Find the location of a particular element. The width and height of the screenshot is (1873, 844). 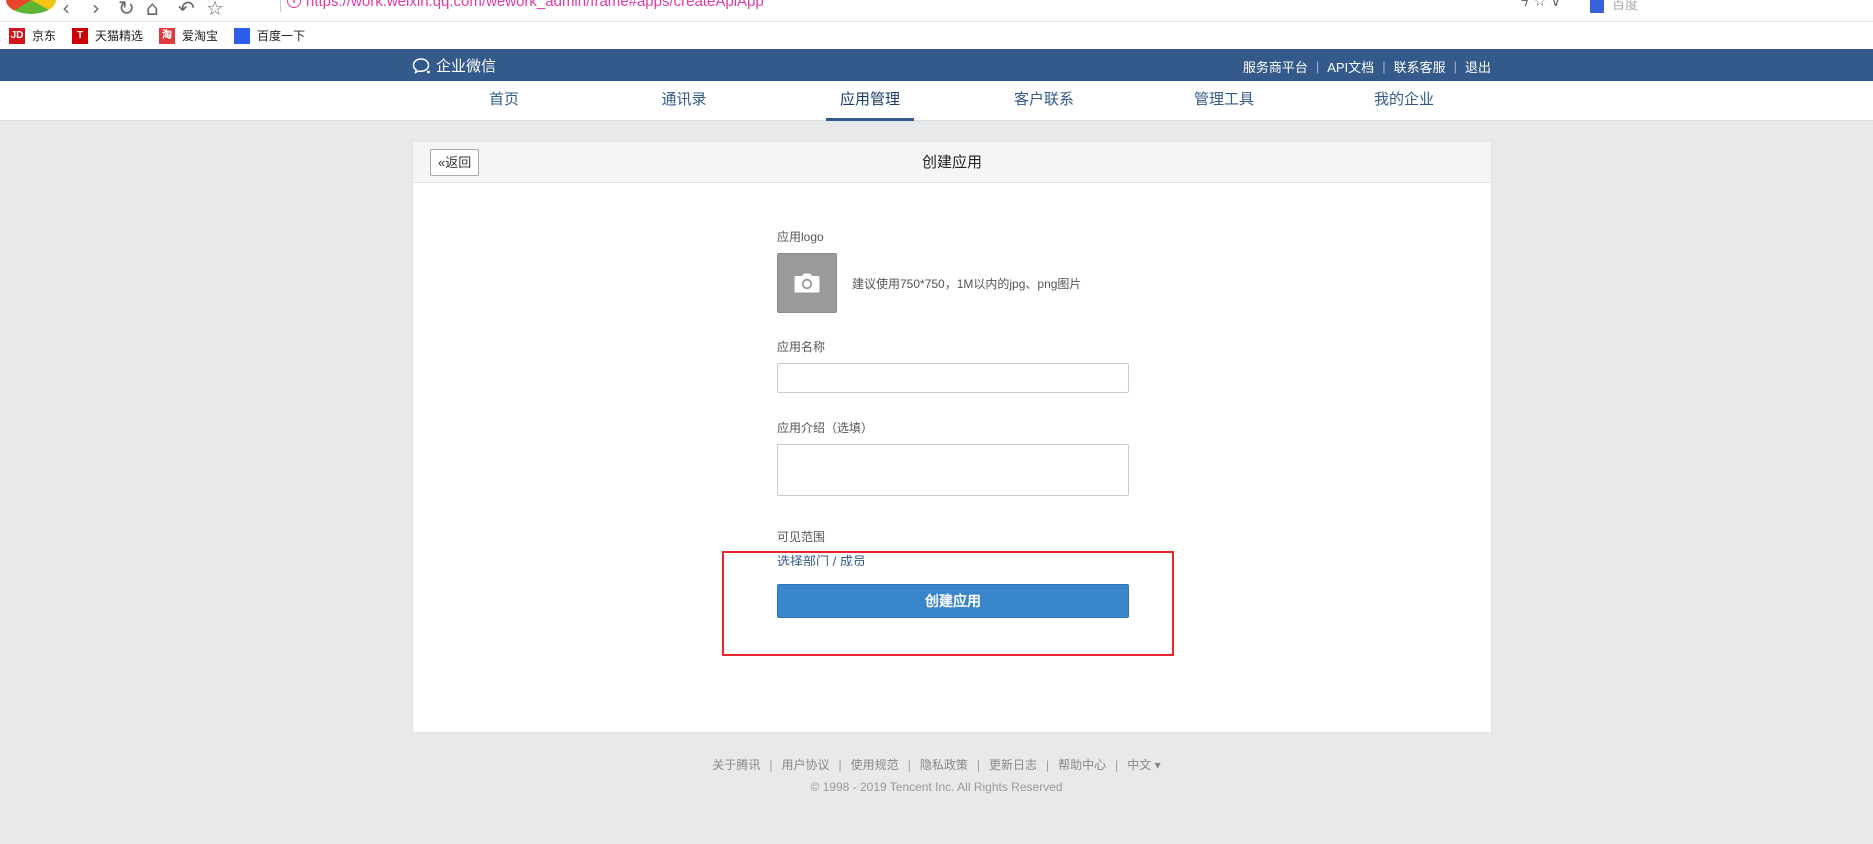

nav-tab: 应用管理 is located at coordinates (870, 101).